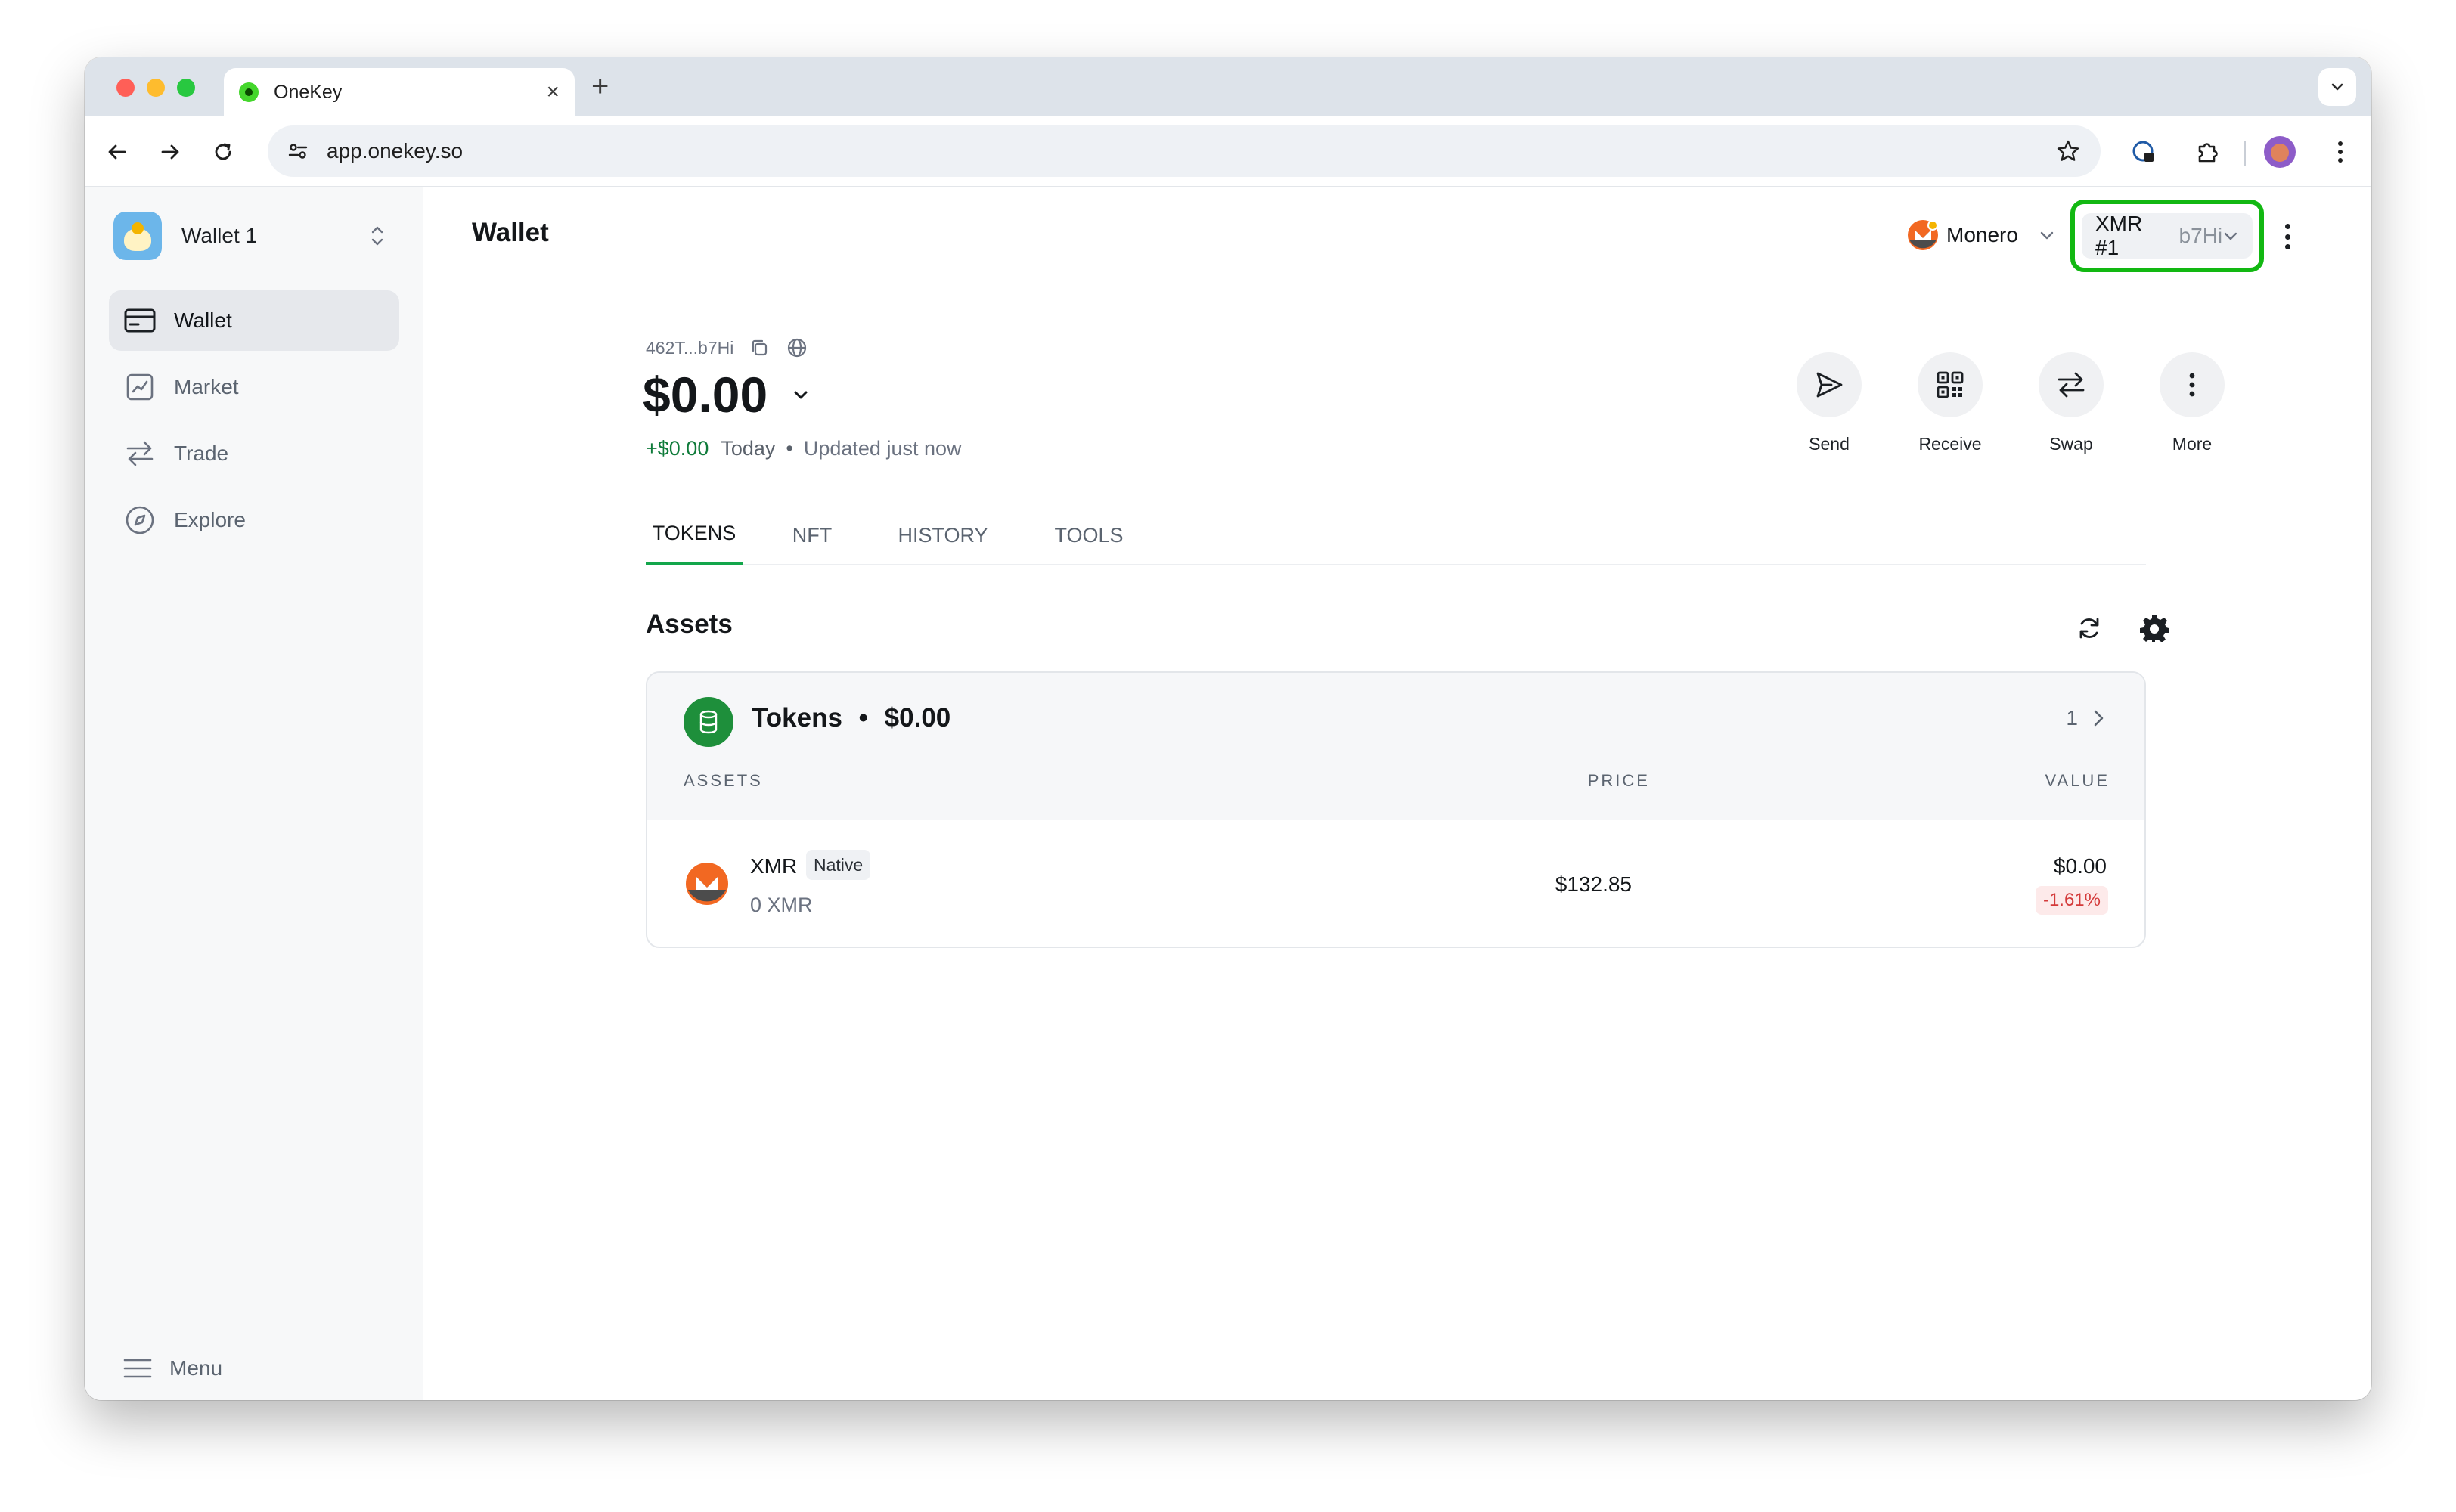 Image resolution: width=2456 pixels, height=1512 pixels. I want to click on account-address: 462T...b7Hi, so click(690, 347).